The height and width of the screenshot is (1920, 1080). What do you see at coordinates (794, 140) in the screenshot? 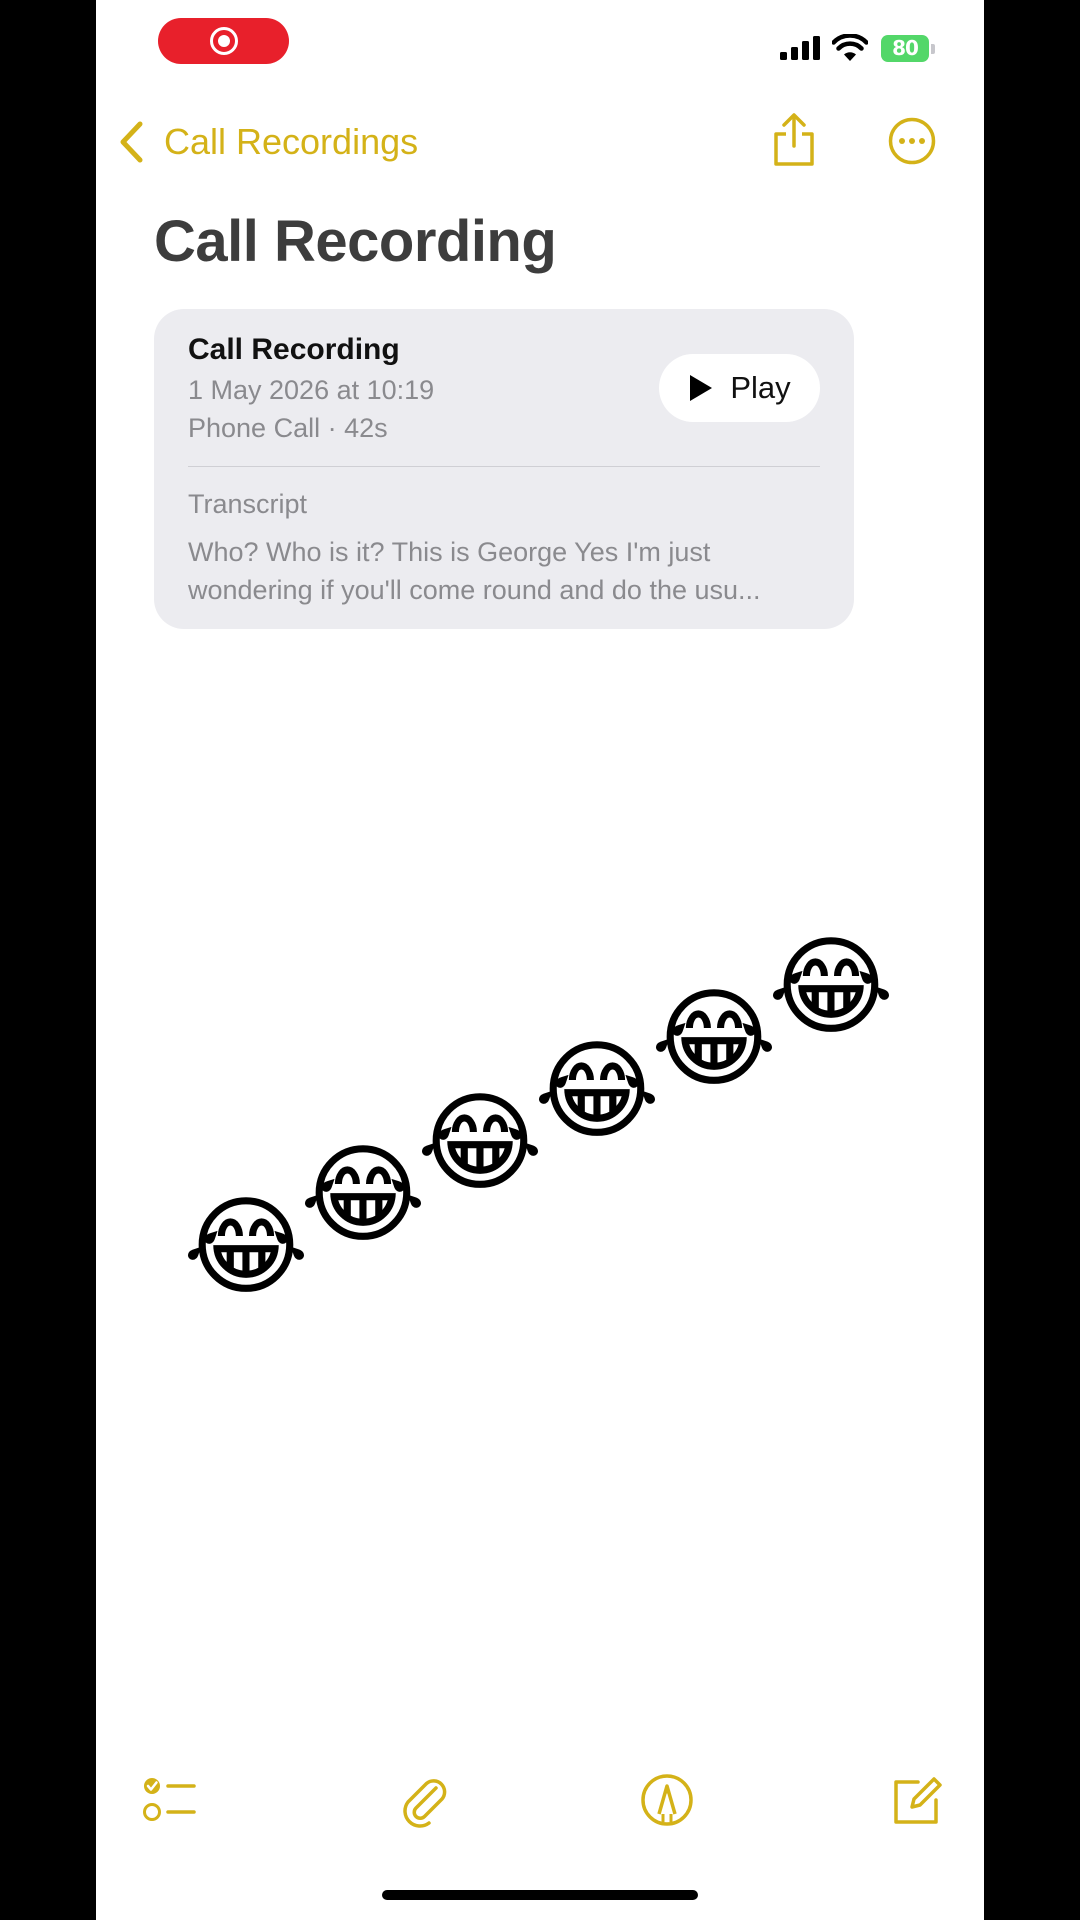
I see `share-icon` at bounding box center [794, 140].